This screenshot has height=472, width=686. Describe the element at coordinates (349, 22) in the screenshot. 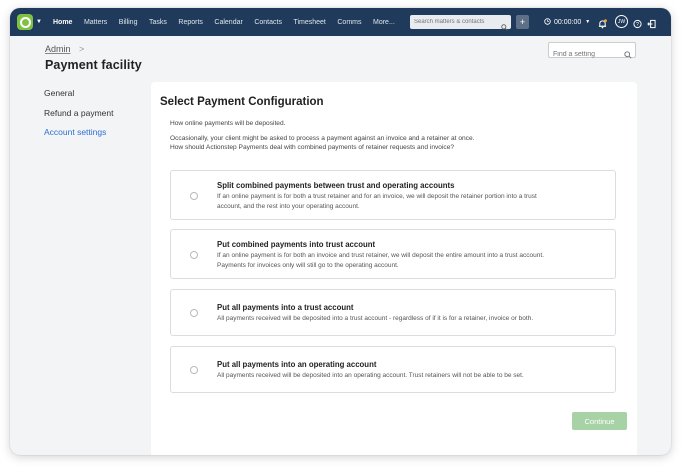

I see `nav-comms: Comms` at that location.